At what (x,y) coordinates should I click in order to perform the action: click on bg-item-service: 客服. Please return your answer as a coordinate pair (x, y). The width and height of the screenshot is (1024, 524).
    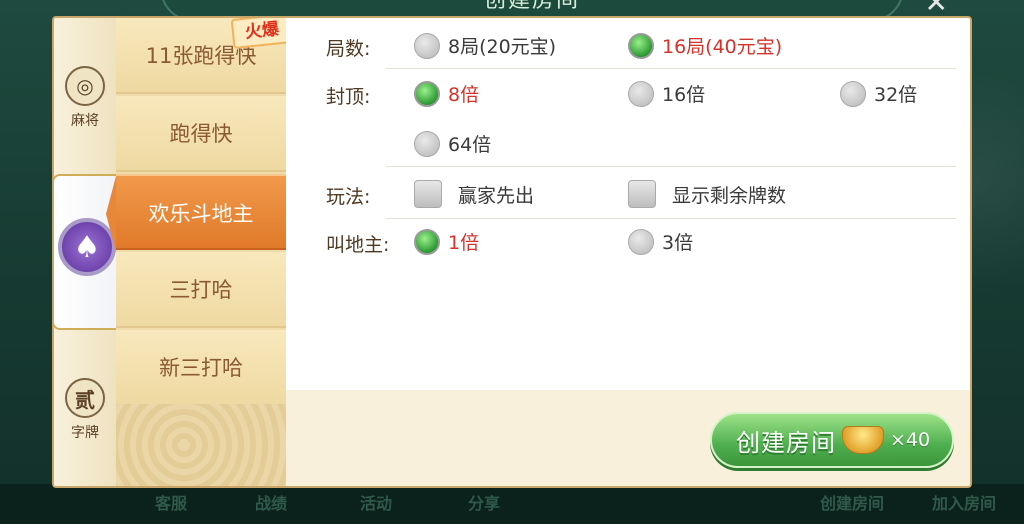
    Looking at the image, I should click on (171, 503).